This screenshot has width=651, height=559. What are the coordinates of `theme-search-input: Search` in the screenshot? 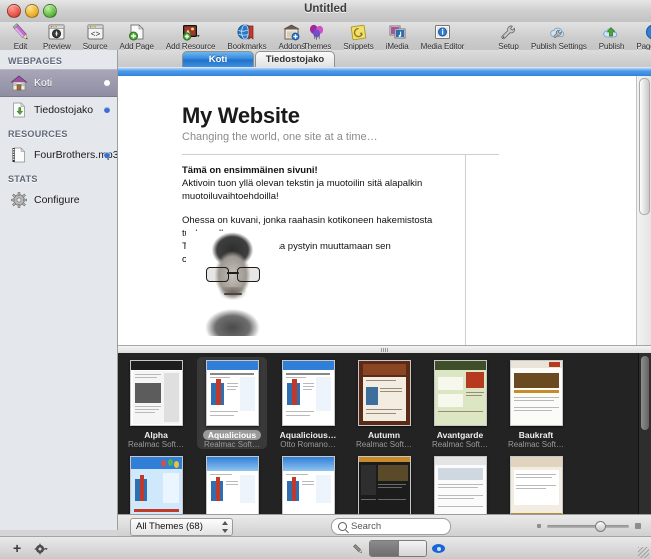 It's located at (391, 526).